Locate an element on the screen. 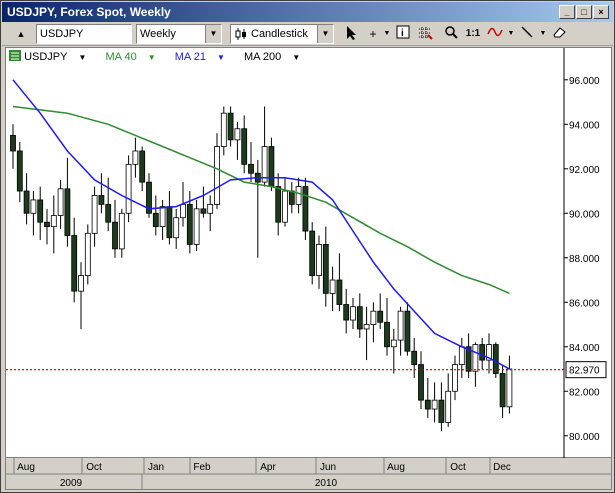 This screenshot has height=493, width=615. x-tick-label: Dec is located at coordinates (502, 467).